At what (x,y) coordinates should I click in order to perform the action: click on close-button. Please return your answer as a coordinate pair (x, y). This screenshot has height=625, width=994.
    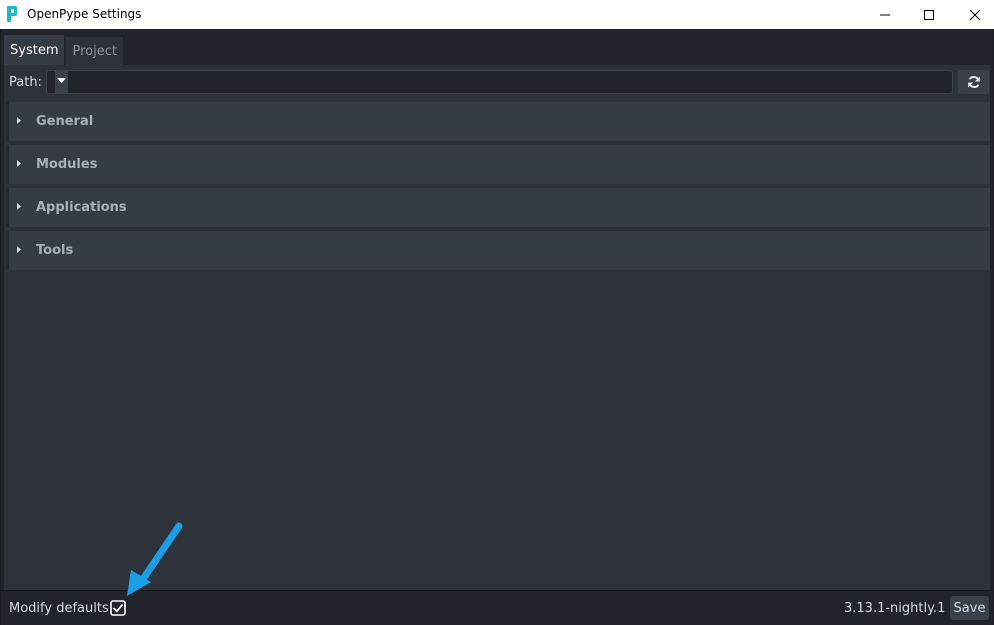
    Looking at the image, I should click on (973, 14).